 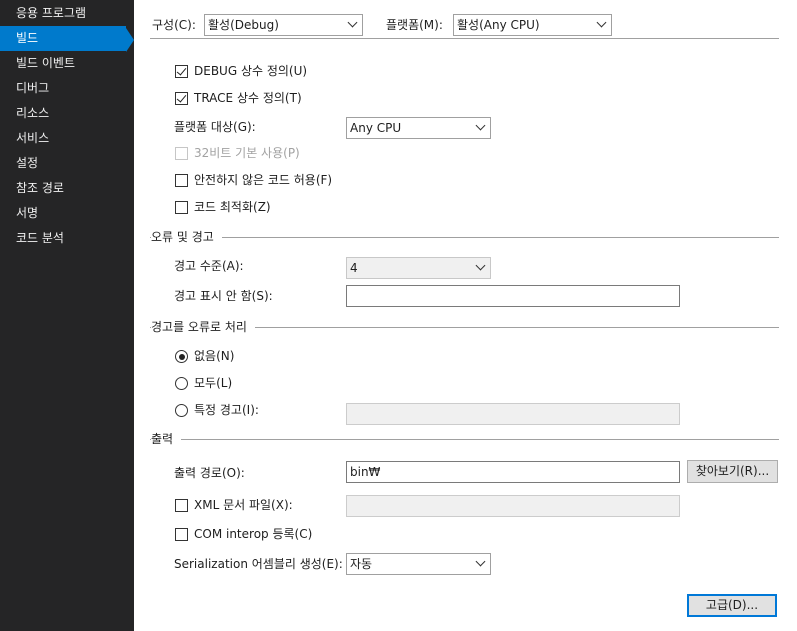 I want to click on xml-doc-path-input, so click(x=513, y=506).